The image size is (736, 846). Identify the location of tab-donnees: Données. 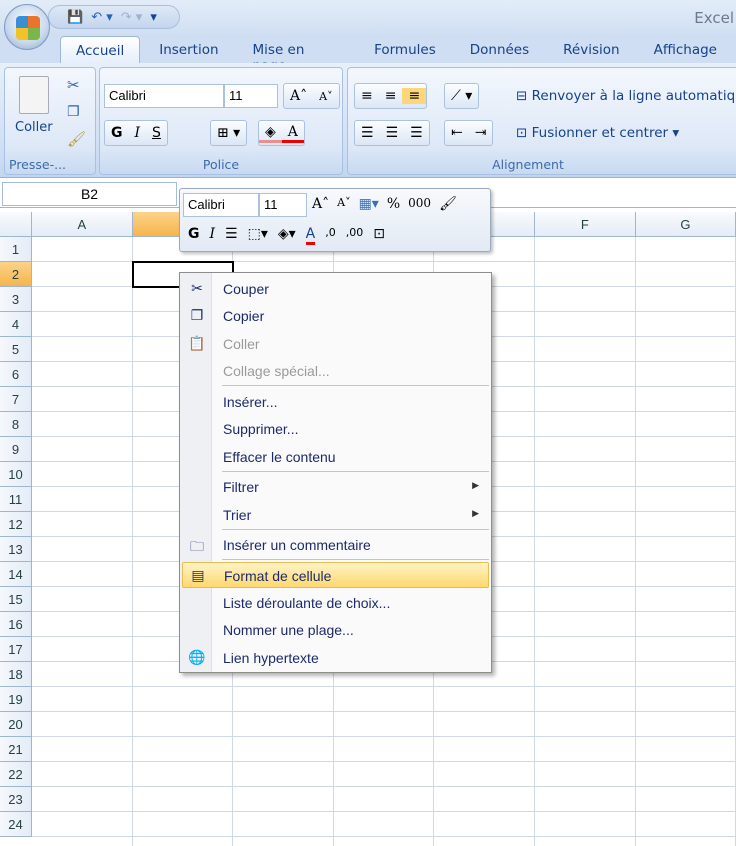
(499, 50).